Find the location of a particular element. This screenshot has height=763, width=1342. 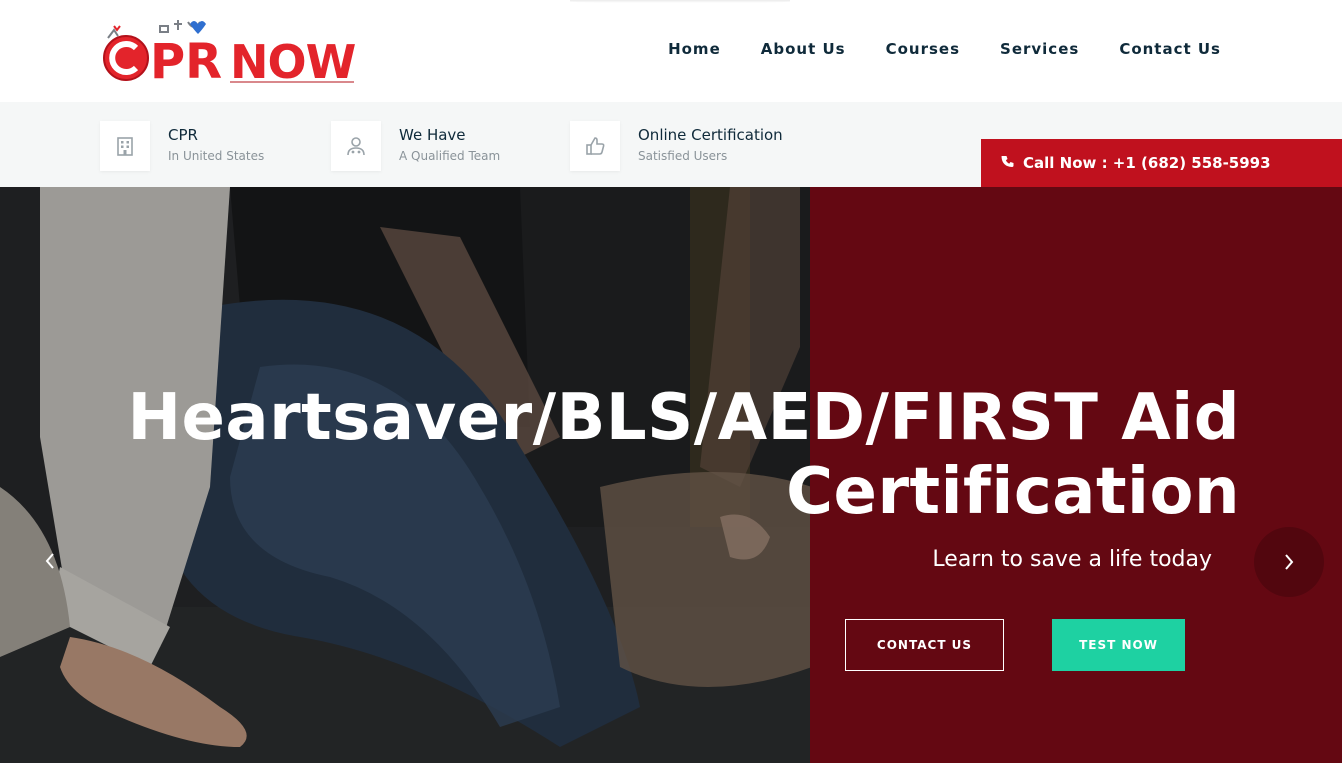

svg-text: PR is located at coordinates (186, 59).